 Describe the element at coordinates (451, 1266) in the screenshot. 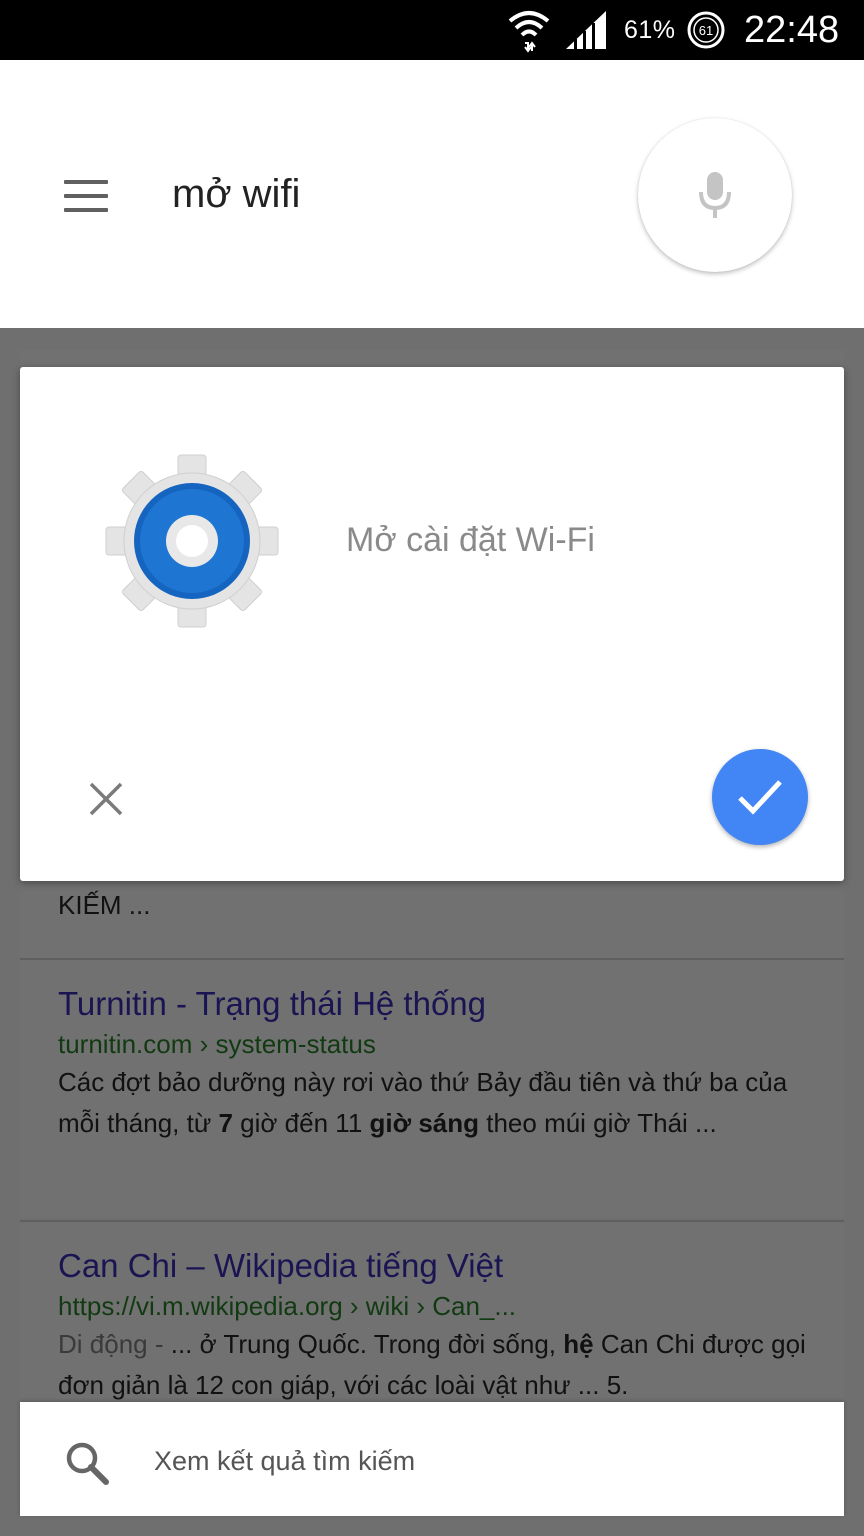

I see `result-title: Can Chi – Wikipedia tiếng Việt` at that location.